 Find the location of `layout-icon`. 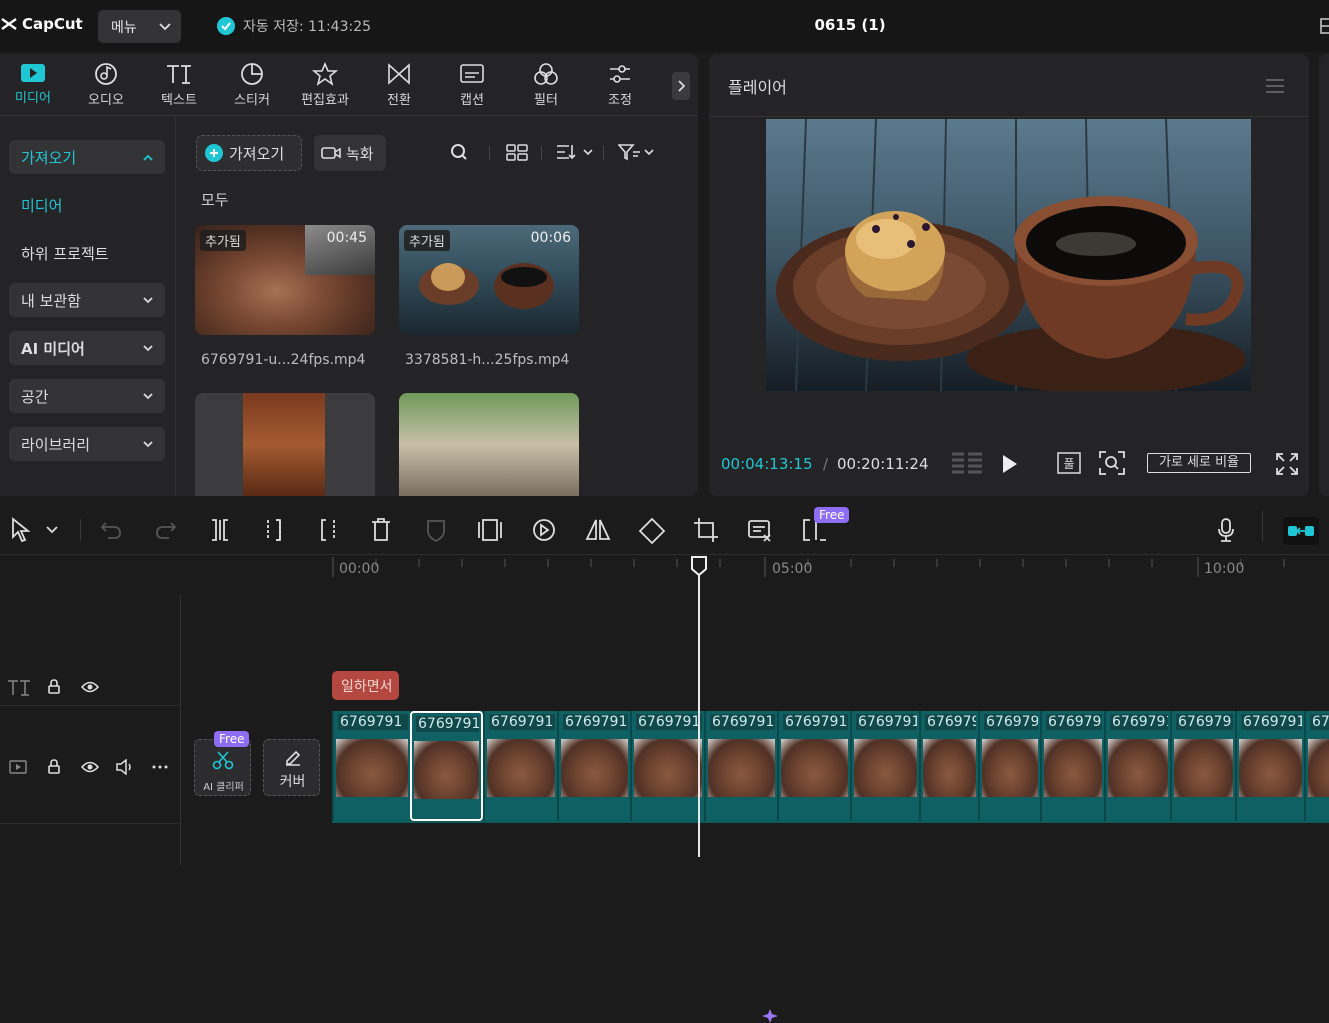

layout-icon is located at coordinates (1324, 26).